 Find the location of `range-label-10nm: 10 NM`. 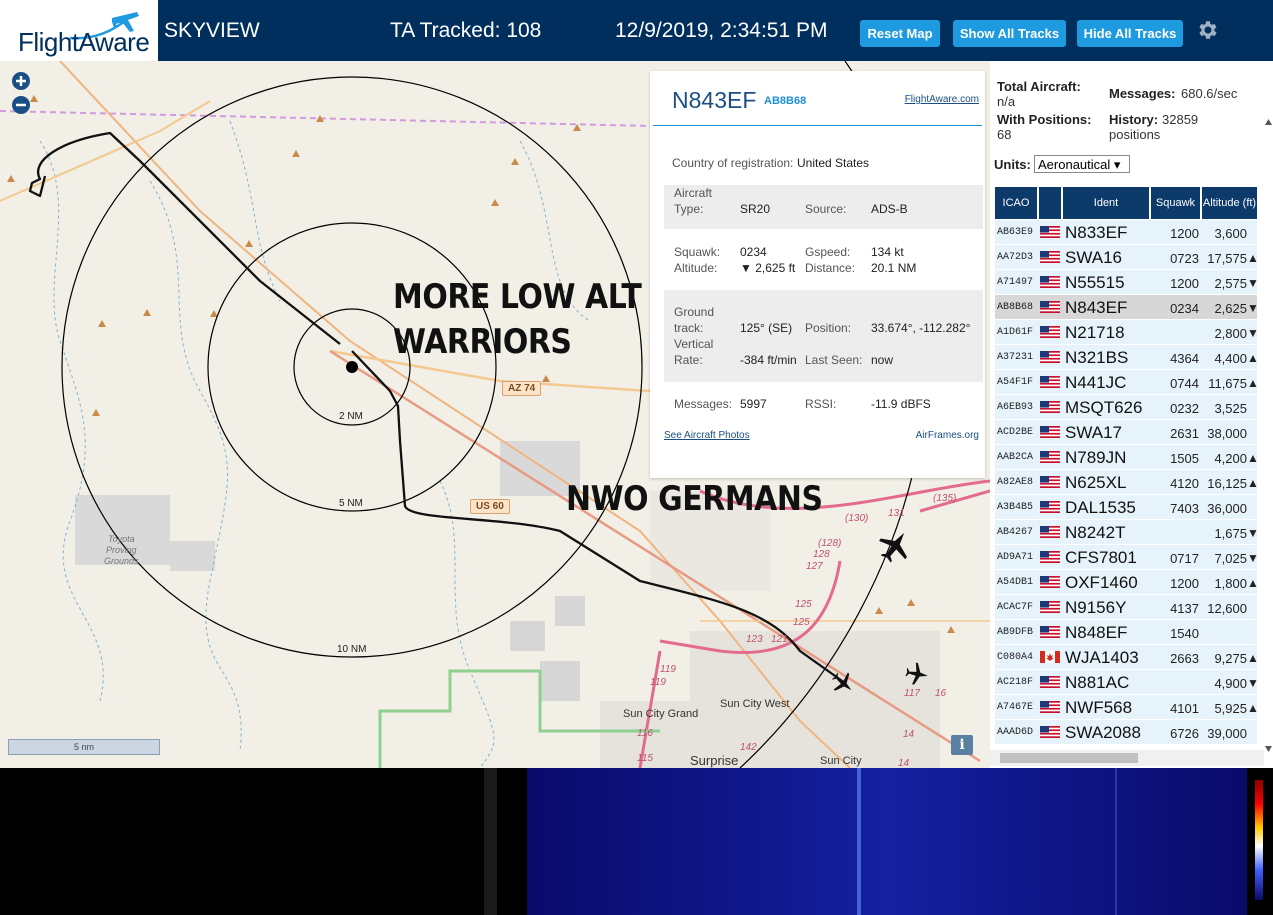

range-label-10nm: 10 NM is located at coordinates (352, 649).